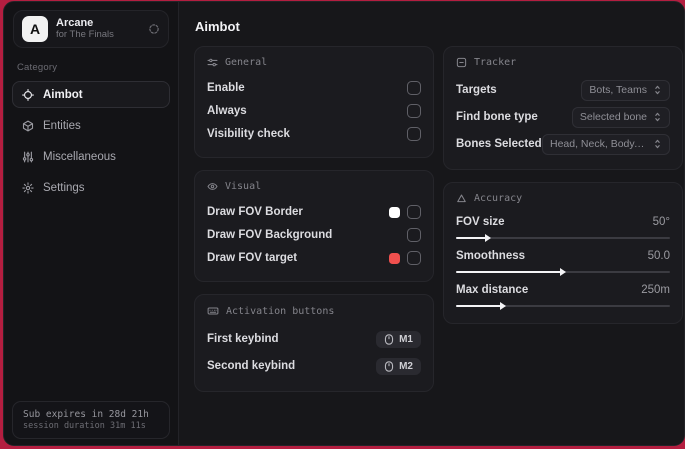 The width and height of the screenshot is (685, 449). What do you see at coordinates (414, 88) in the screenshot?
I see `enable-checkbox` at bounding box center [414, 88].